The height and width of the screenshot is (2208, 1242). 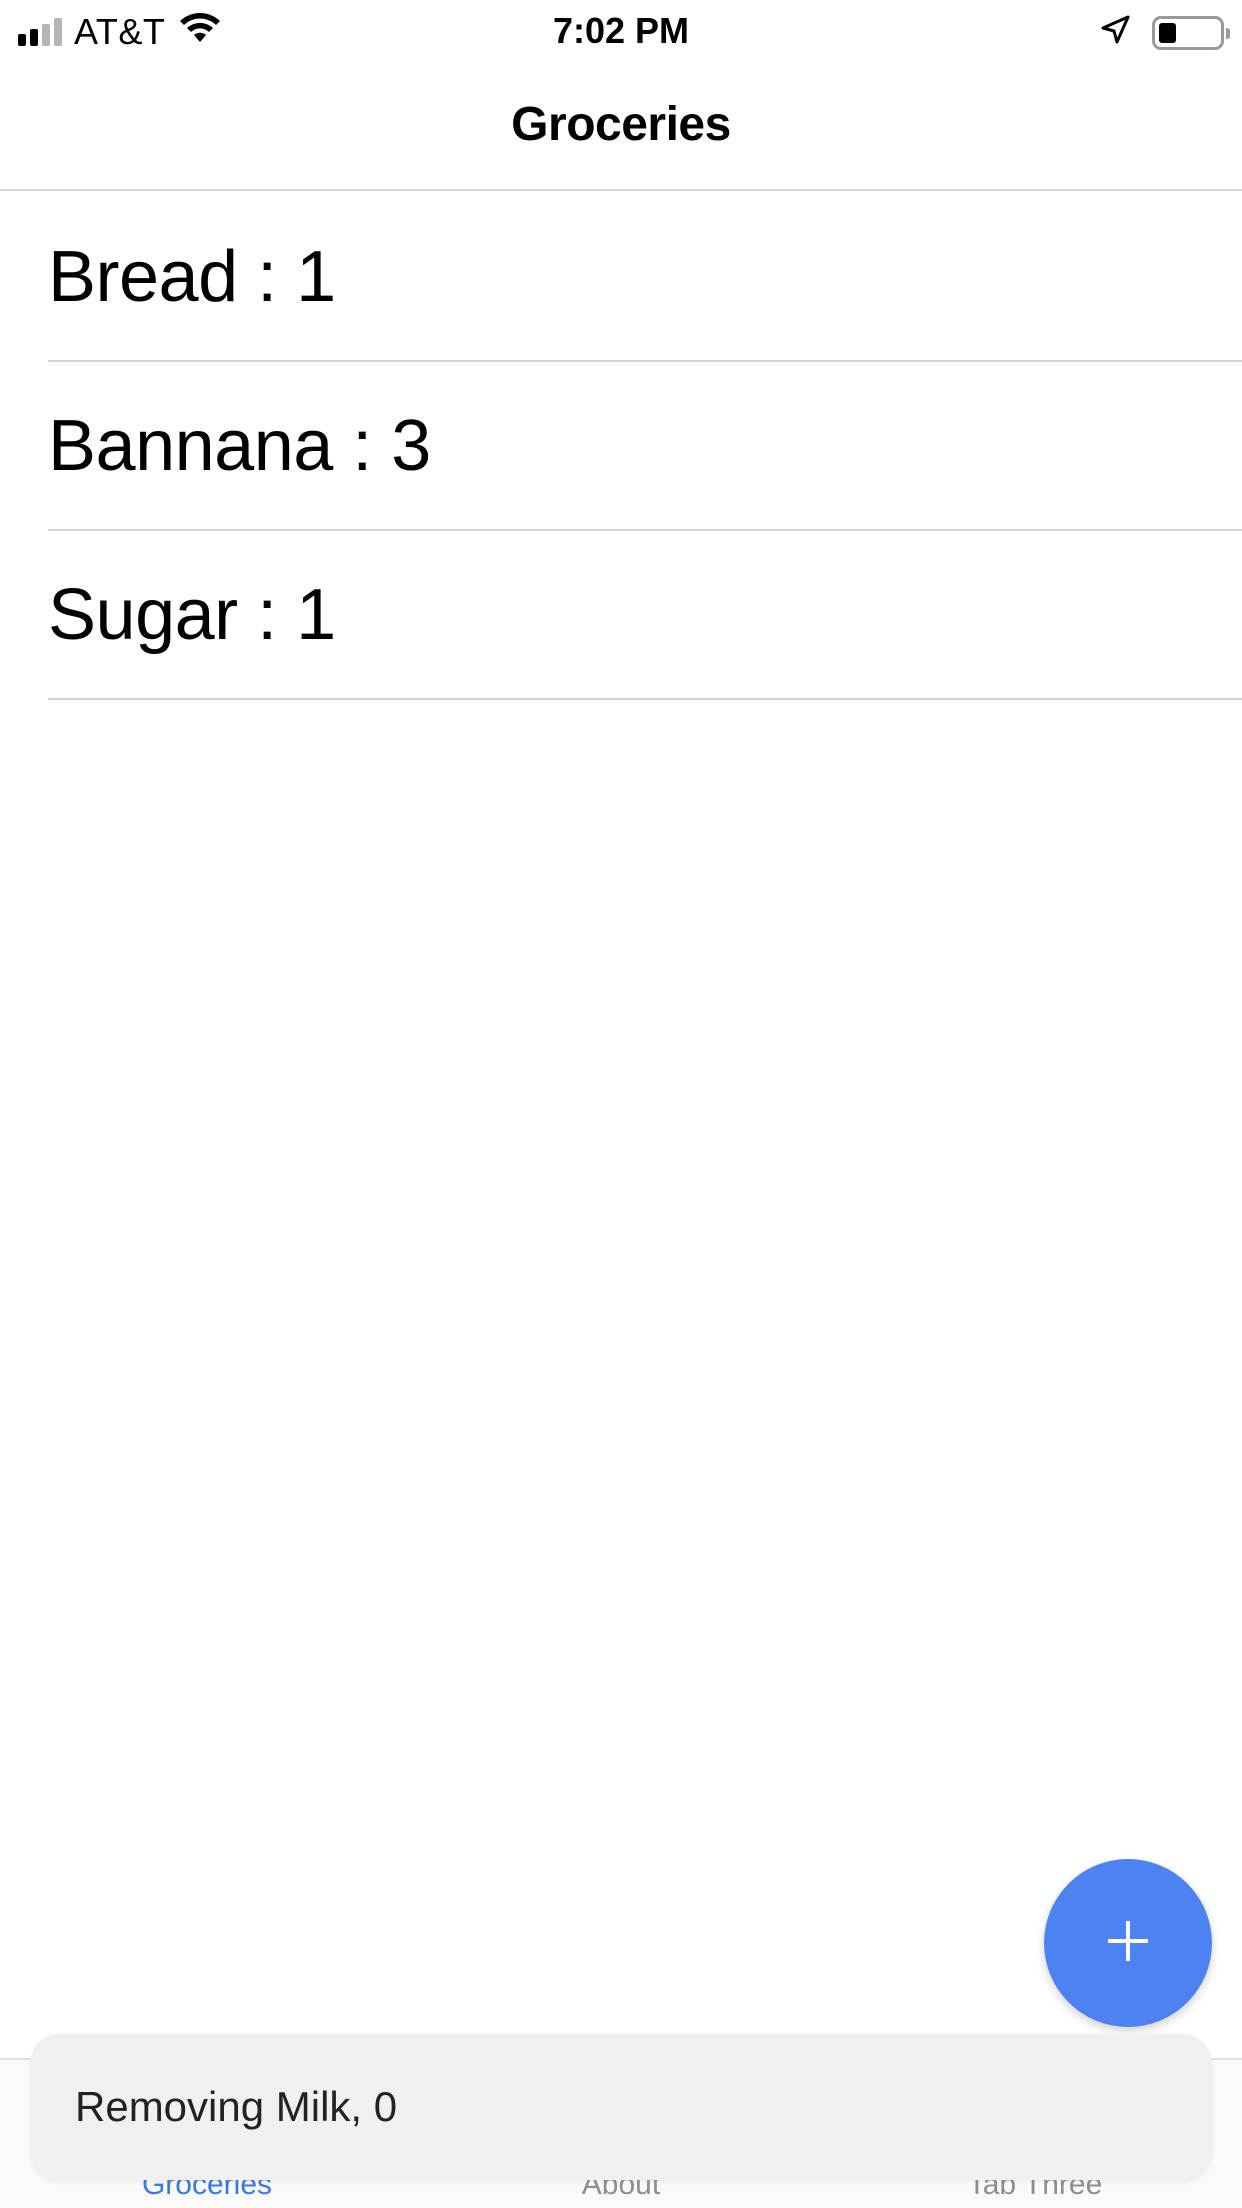 What do you see at coordinates (239, 445) in the screenshot?
I see `list-item-label: Bannana : 3` at bounding box center [239, 445].